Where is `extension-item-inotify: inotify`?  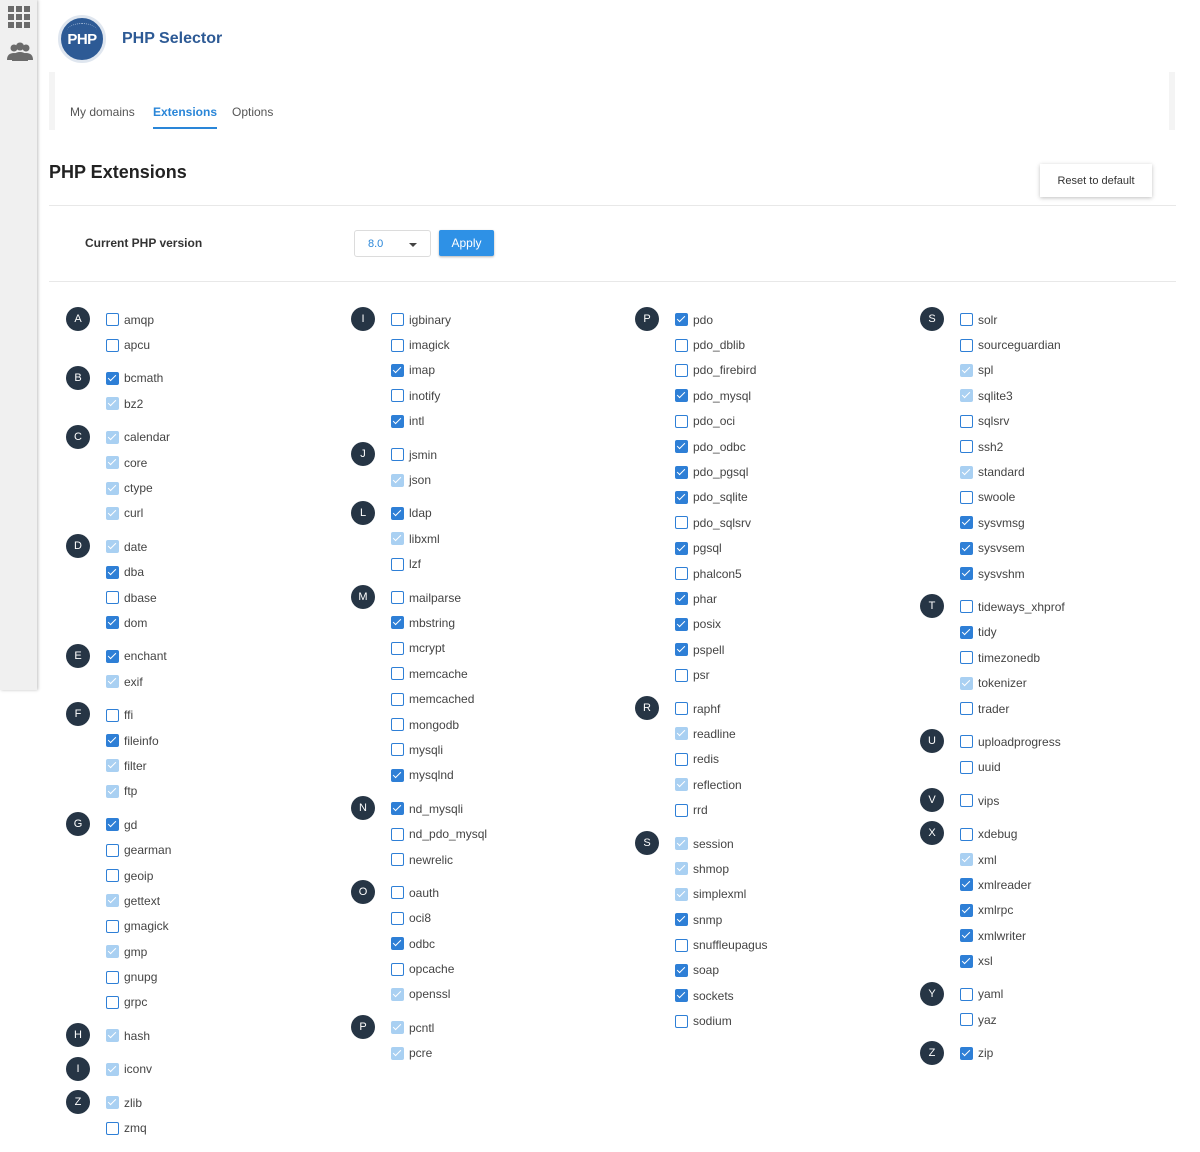 extension-item-inotify: inotify is located at coordinates (495, 395).